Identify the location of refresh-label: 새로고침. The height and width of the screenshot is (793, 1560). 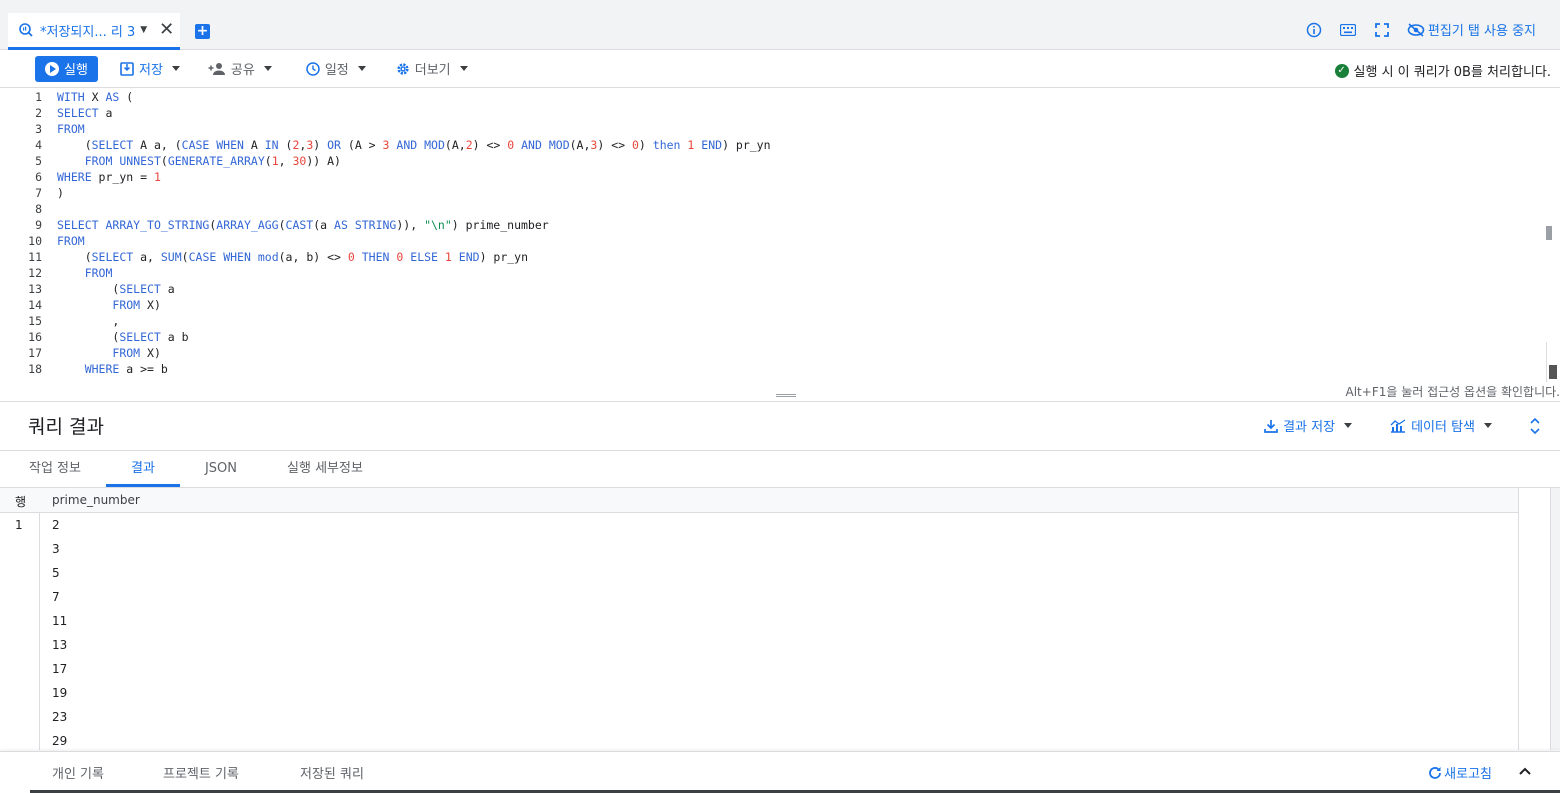
(1468, 774).